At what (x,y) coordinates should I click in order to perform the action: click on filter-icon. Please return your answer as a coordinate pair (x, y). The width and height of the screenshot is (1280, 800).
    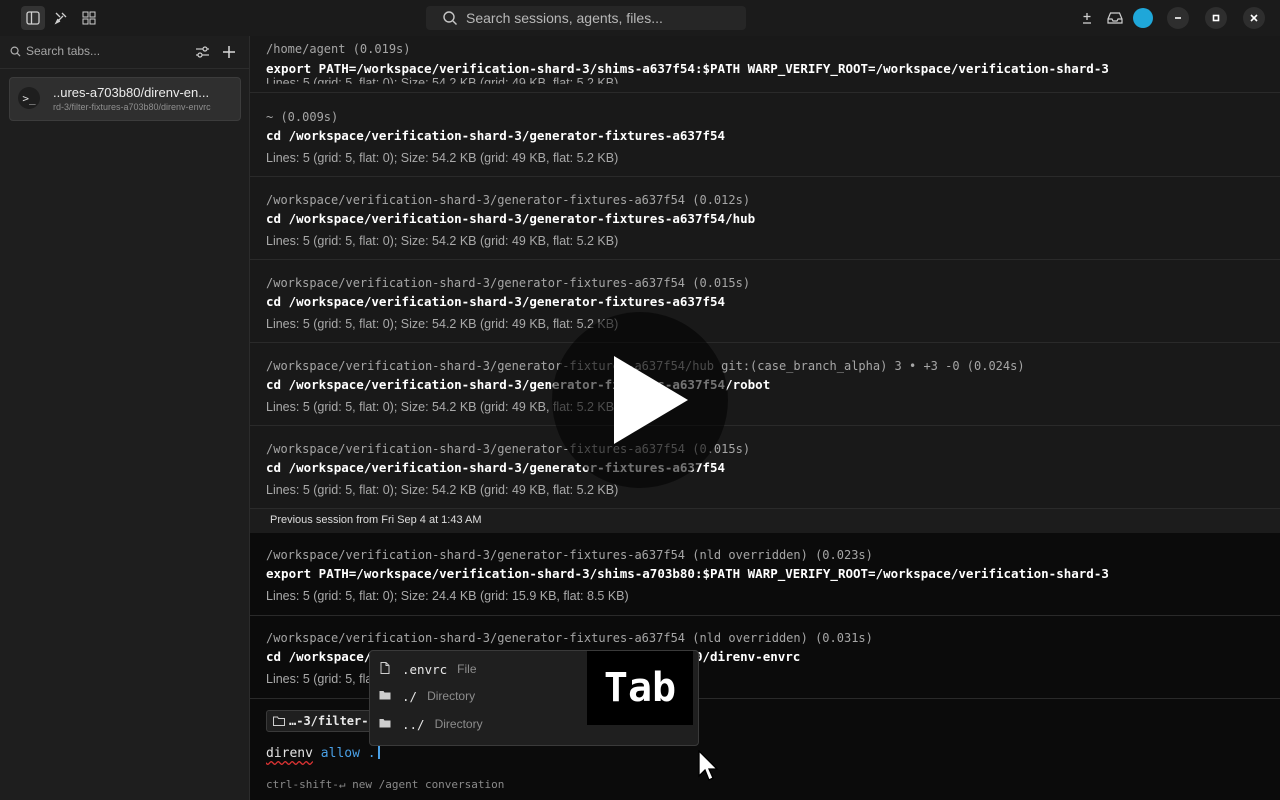
    Looking at the image, I should click on (202, 52).